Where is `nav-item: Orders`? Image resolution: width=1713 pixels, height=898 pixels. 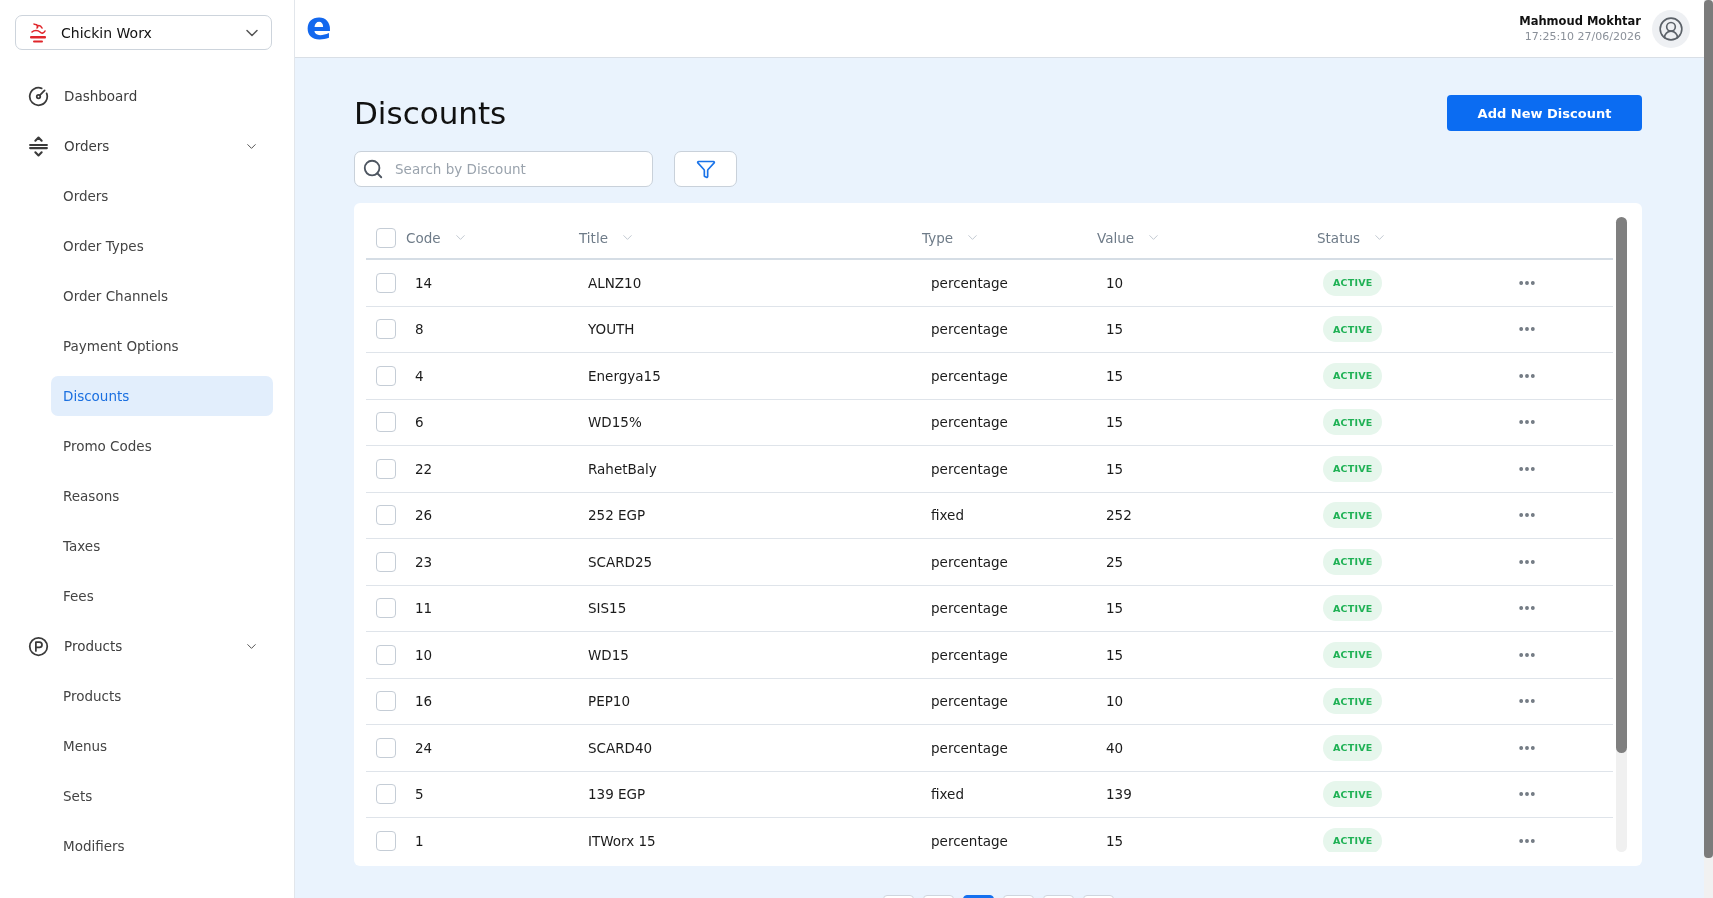
nav-item: Orders is located at coordinates (129, 146).